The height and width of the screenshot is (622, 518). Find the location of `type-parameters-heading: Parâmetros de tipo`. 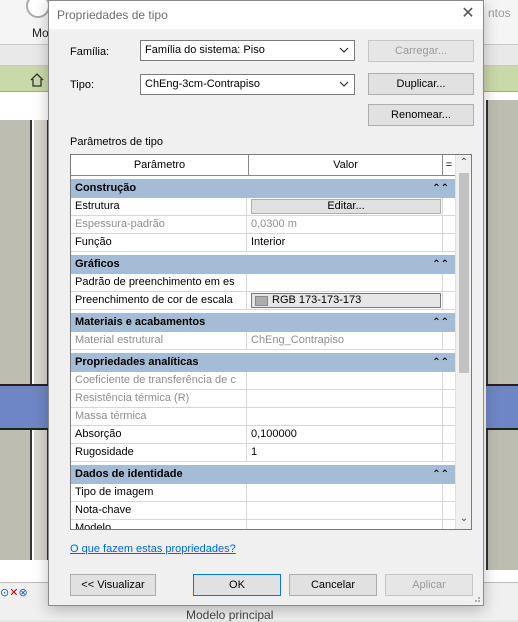

type-parameters-heading: Parâmetros de tipo is located at coordinates (116, 142).